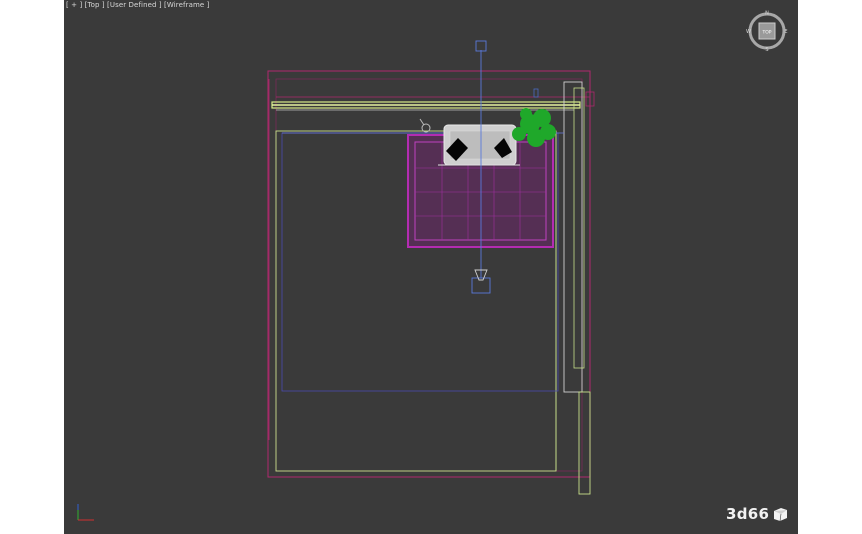 The height and width of the screenshot is (534, 862). What do you see at coordinates (748, 32) in the screenshot?
I see `compass-west: W` at bounding box center [748, 32].